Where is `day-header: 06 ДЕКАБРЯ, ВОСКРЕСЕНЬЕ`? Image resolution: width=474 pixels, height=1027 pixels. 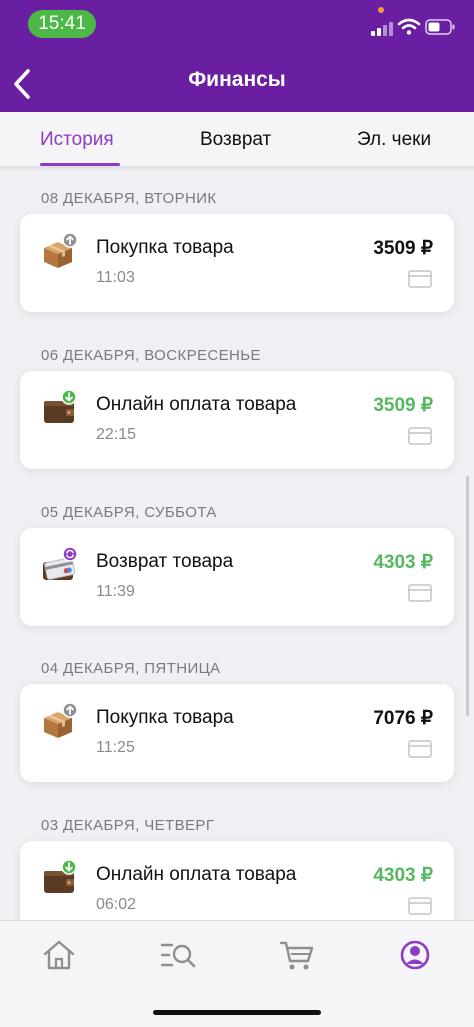
day-header: 06 ДЕКАБРЯ, ВОСКРЕСЕНЬЕ is located at coordinates (151, 355).